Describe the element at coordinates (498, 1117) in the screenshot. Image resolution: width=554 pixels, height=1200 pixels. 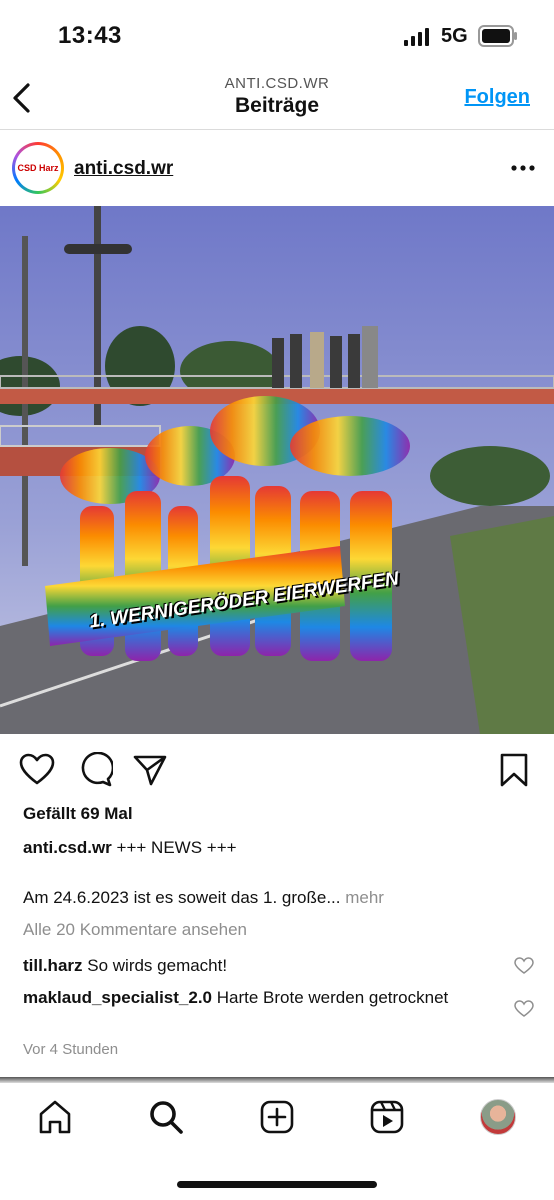
I see `profile-avatar` at that location.